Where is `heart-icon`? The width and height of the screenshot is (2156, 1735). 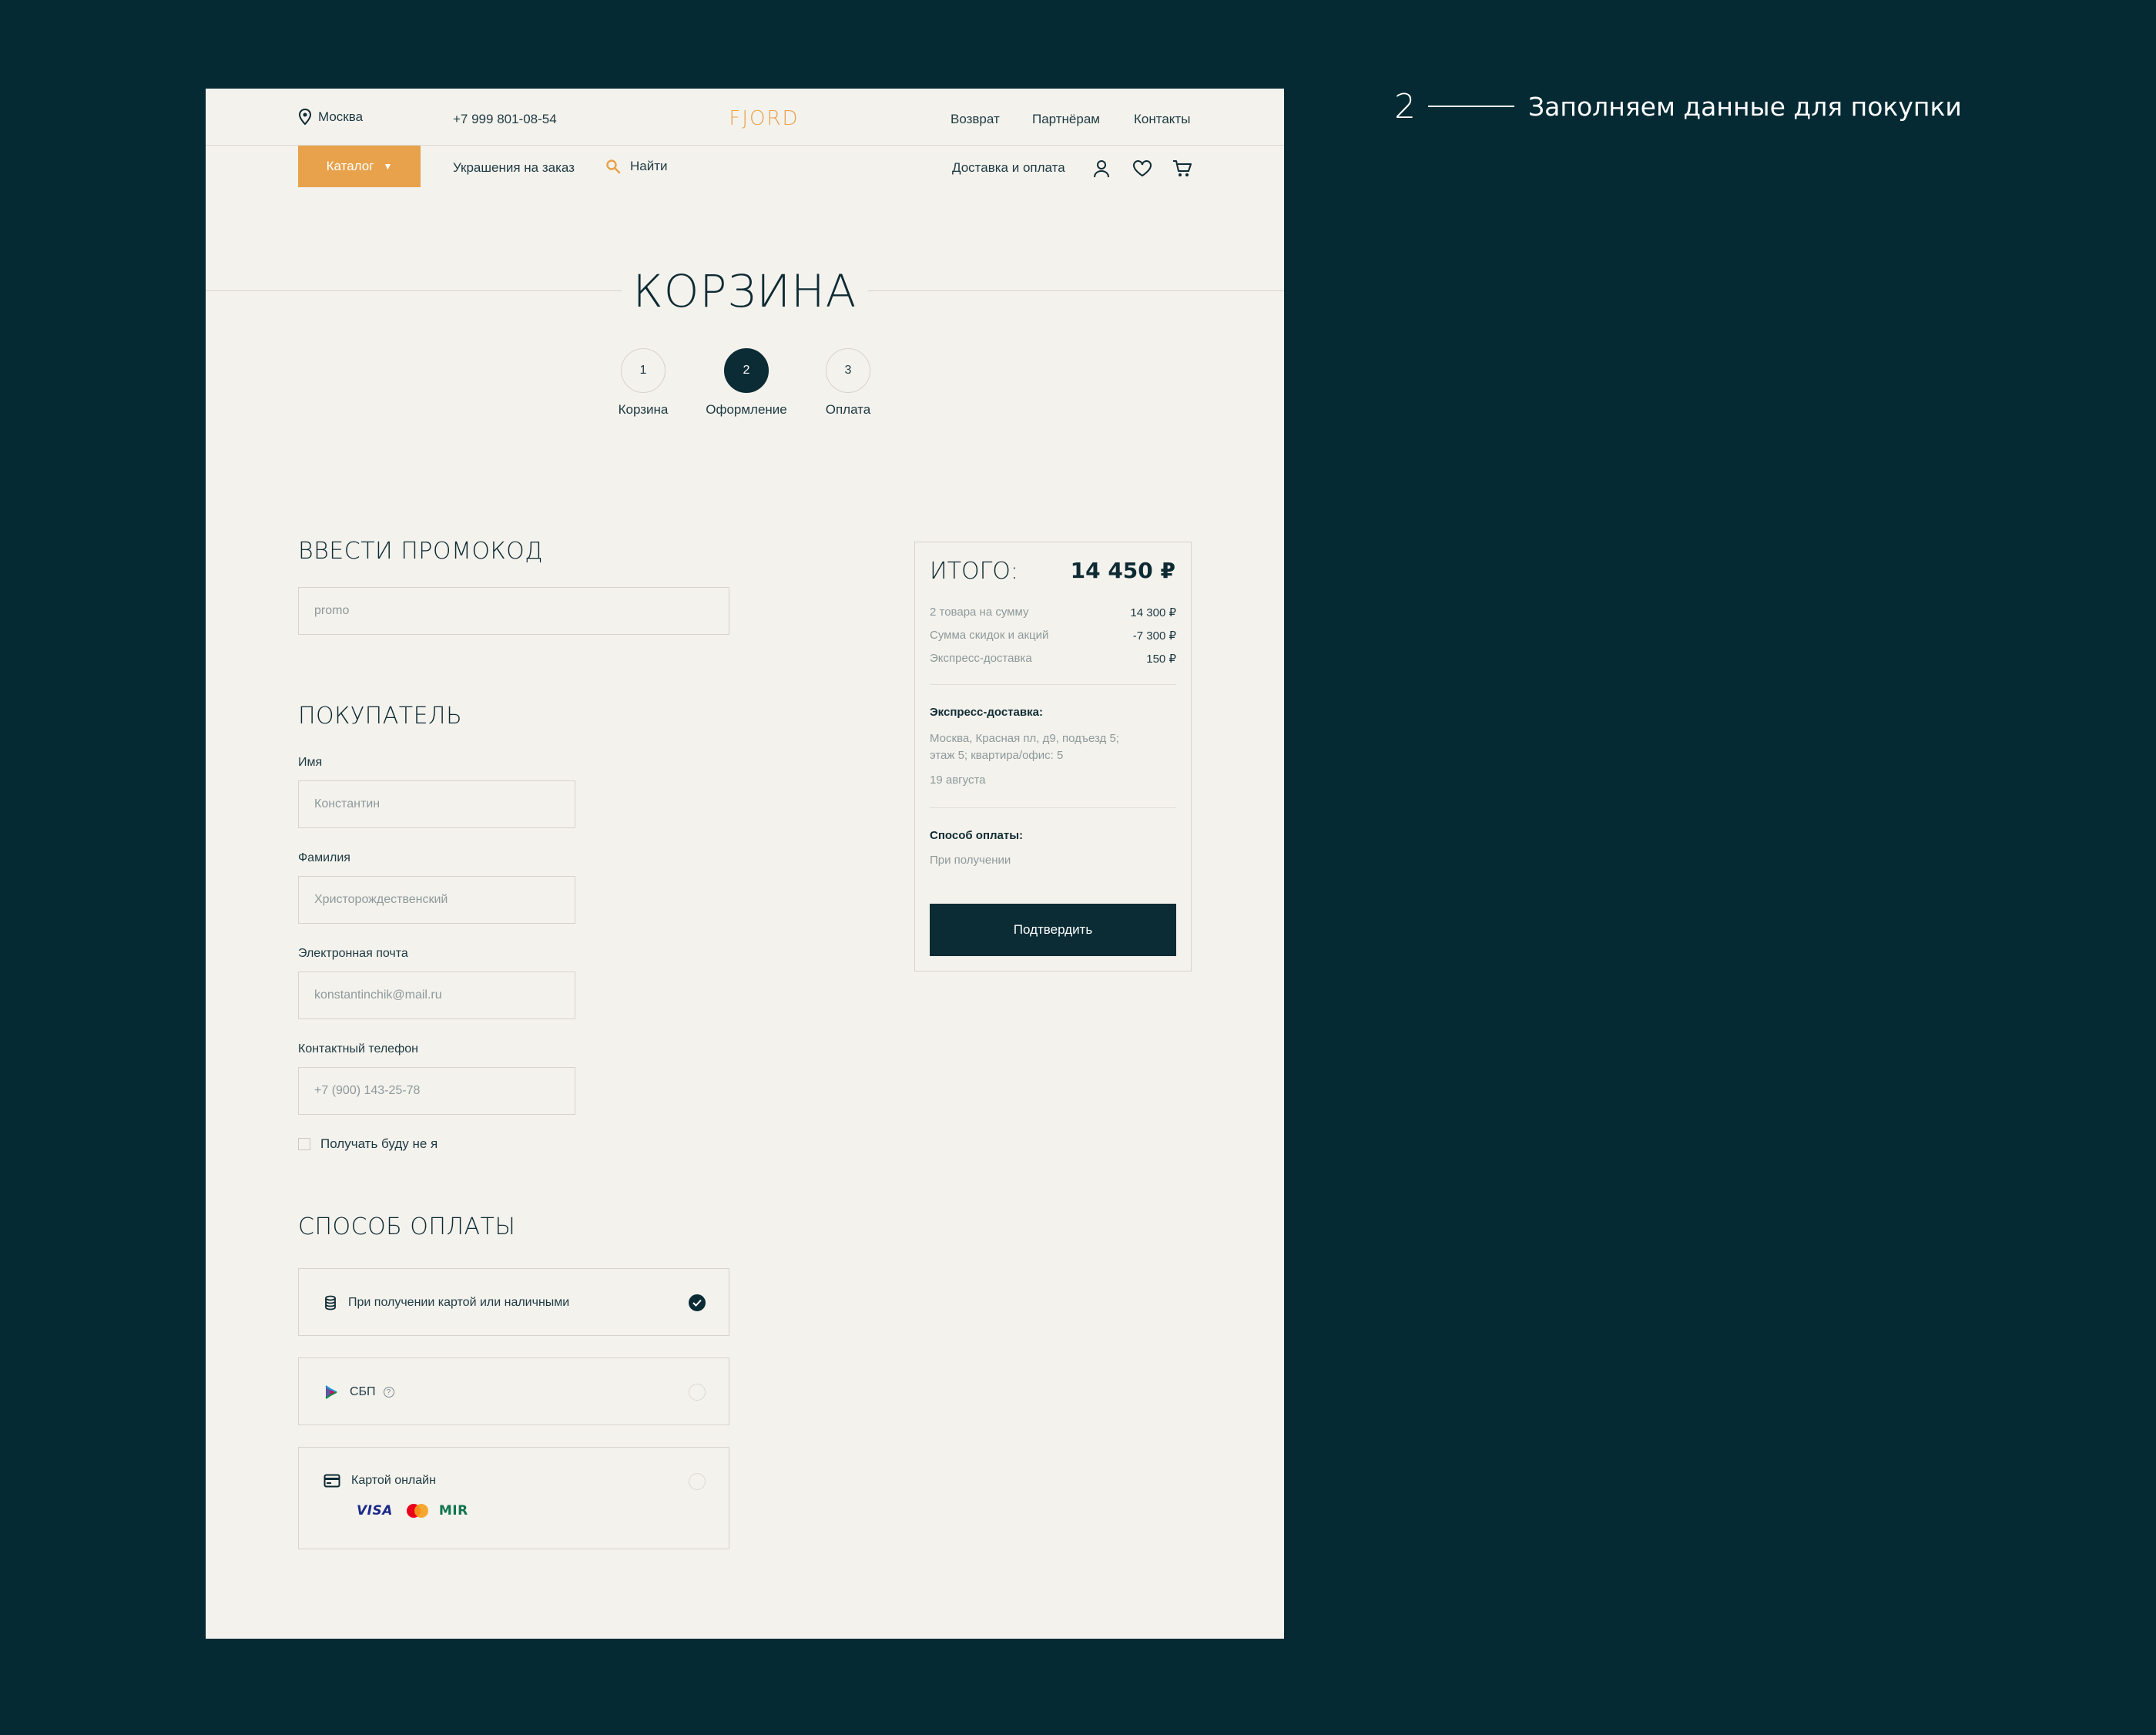 heart-icon is located at coordinates (1142, 169).